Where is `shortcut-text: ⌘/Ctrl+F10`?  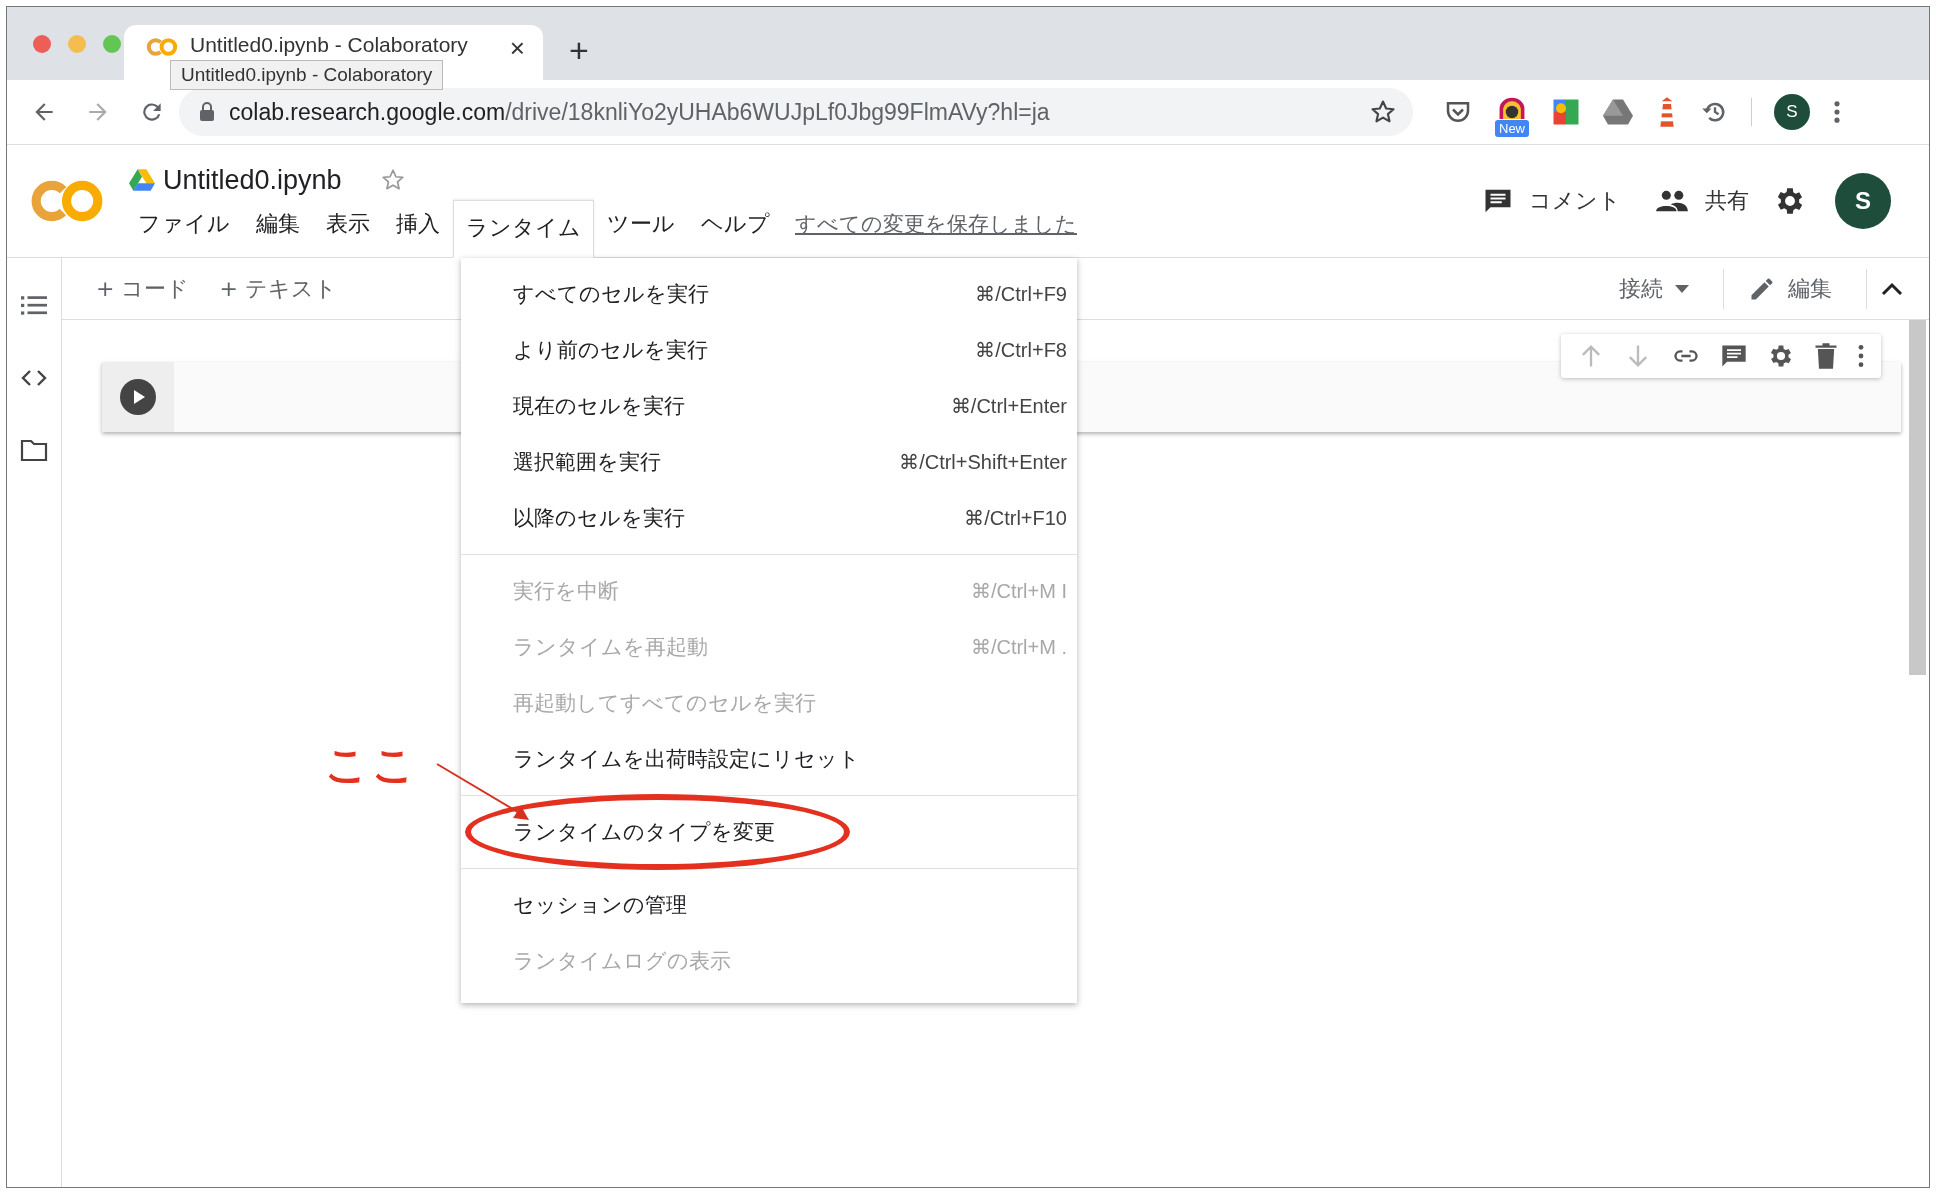
shortcut-text: ⌘/Ctrl+F10 is located at coordinates (1015, 518).